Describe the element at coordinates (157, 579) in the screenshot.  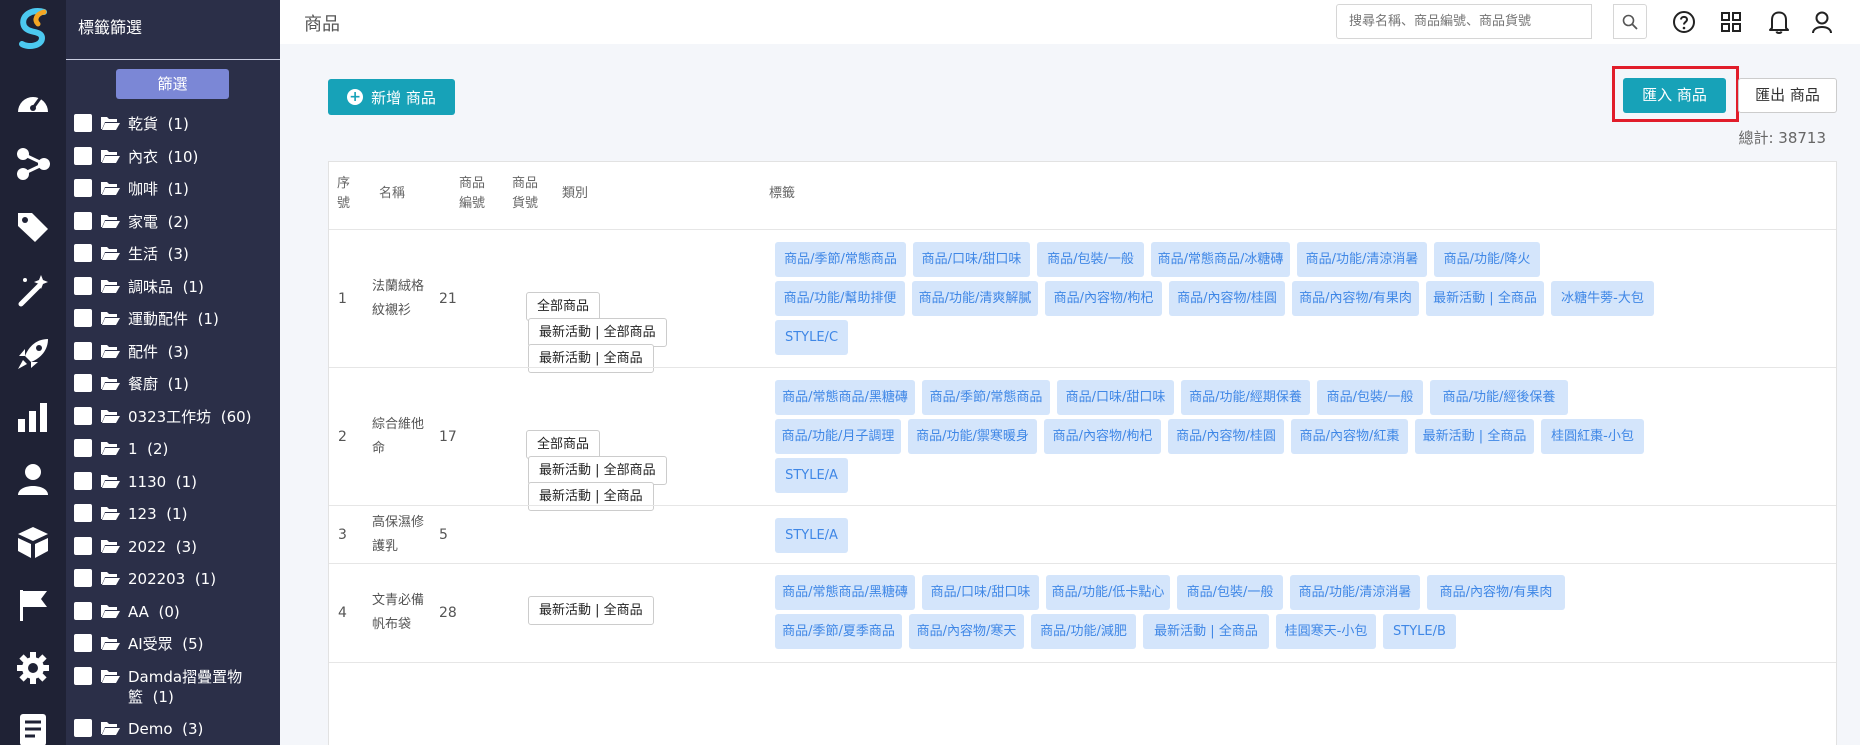
I see `tag-label: 202203` at that location.